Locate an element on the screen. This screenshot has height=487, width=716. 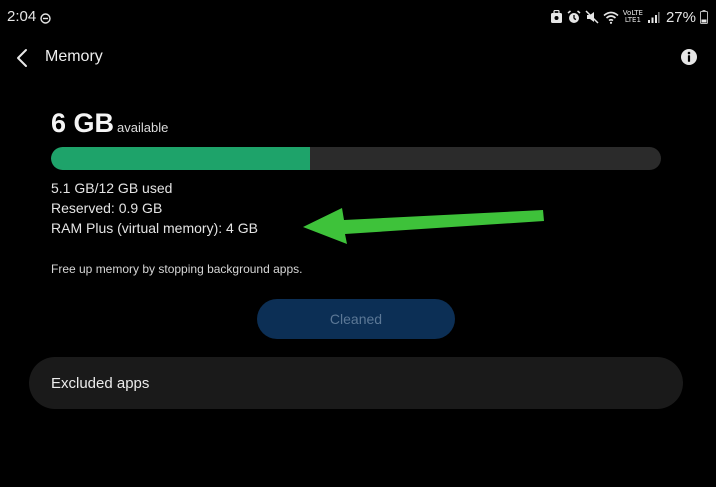
page-title: Memory is located at coordinates (74, 56).